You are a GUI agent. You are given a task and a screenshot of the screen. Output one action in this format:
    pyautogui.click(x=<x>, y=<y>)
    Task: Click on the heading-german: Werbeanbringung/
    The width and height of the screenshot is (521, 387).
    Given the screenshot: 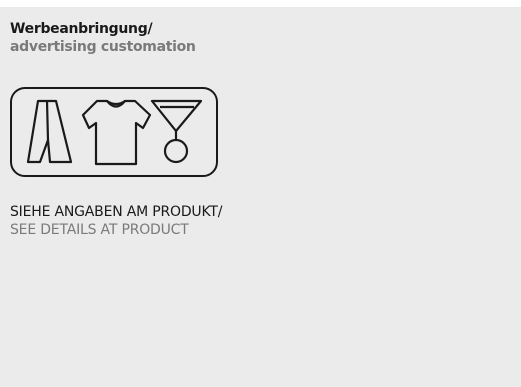 What is the action you would take?
    pyautogui.click(x=81, y=29)
    